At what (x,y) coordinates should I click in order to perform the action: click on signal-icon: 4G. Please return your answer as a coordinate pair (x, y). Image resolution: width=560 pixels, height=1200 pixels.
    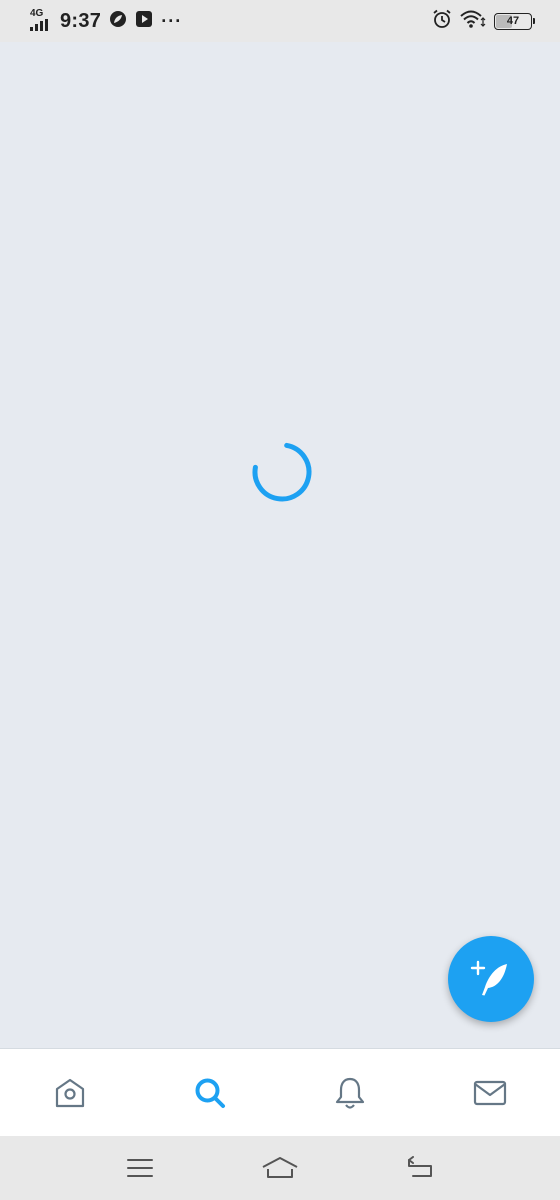
    Looking at the image, I should click on (41, 21).